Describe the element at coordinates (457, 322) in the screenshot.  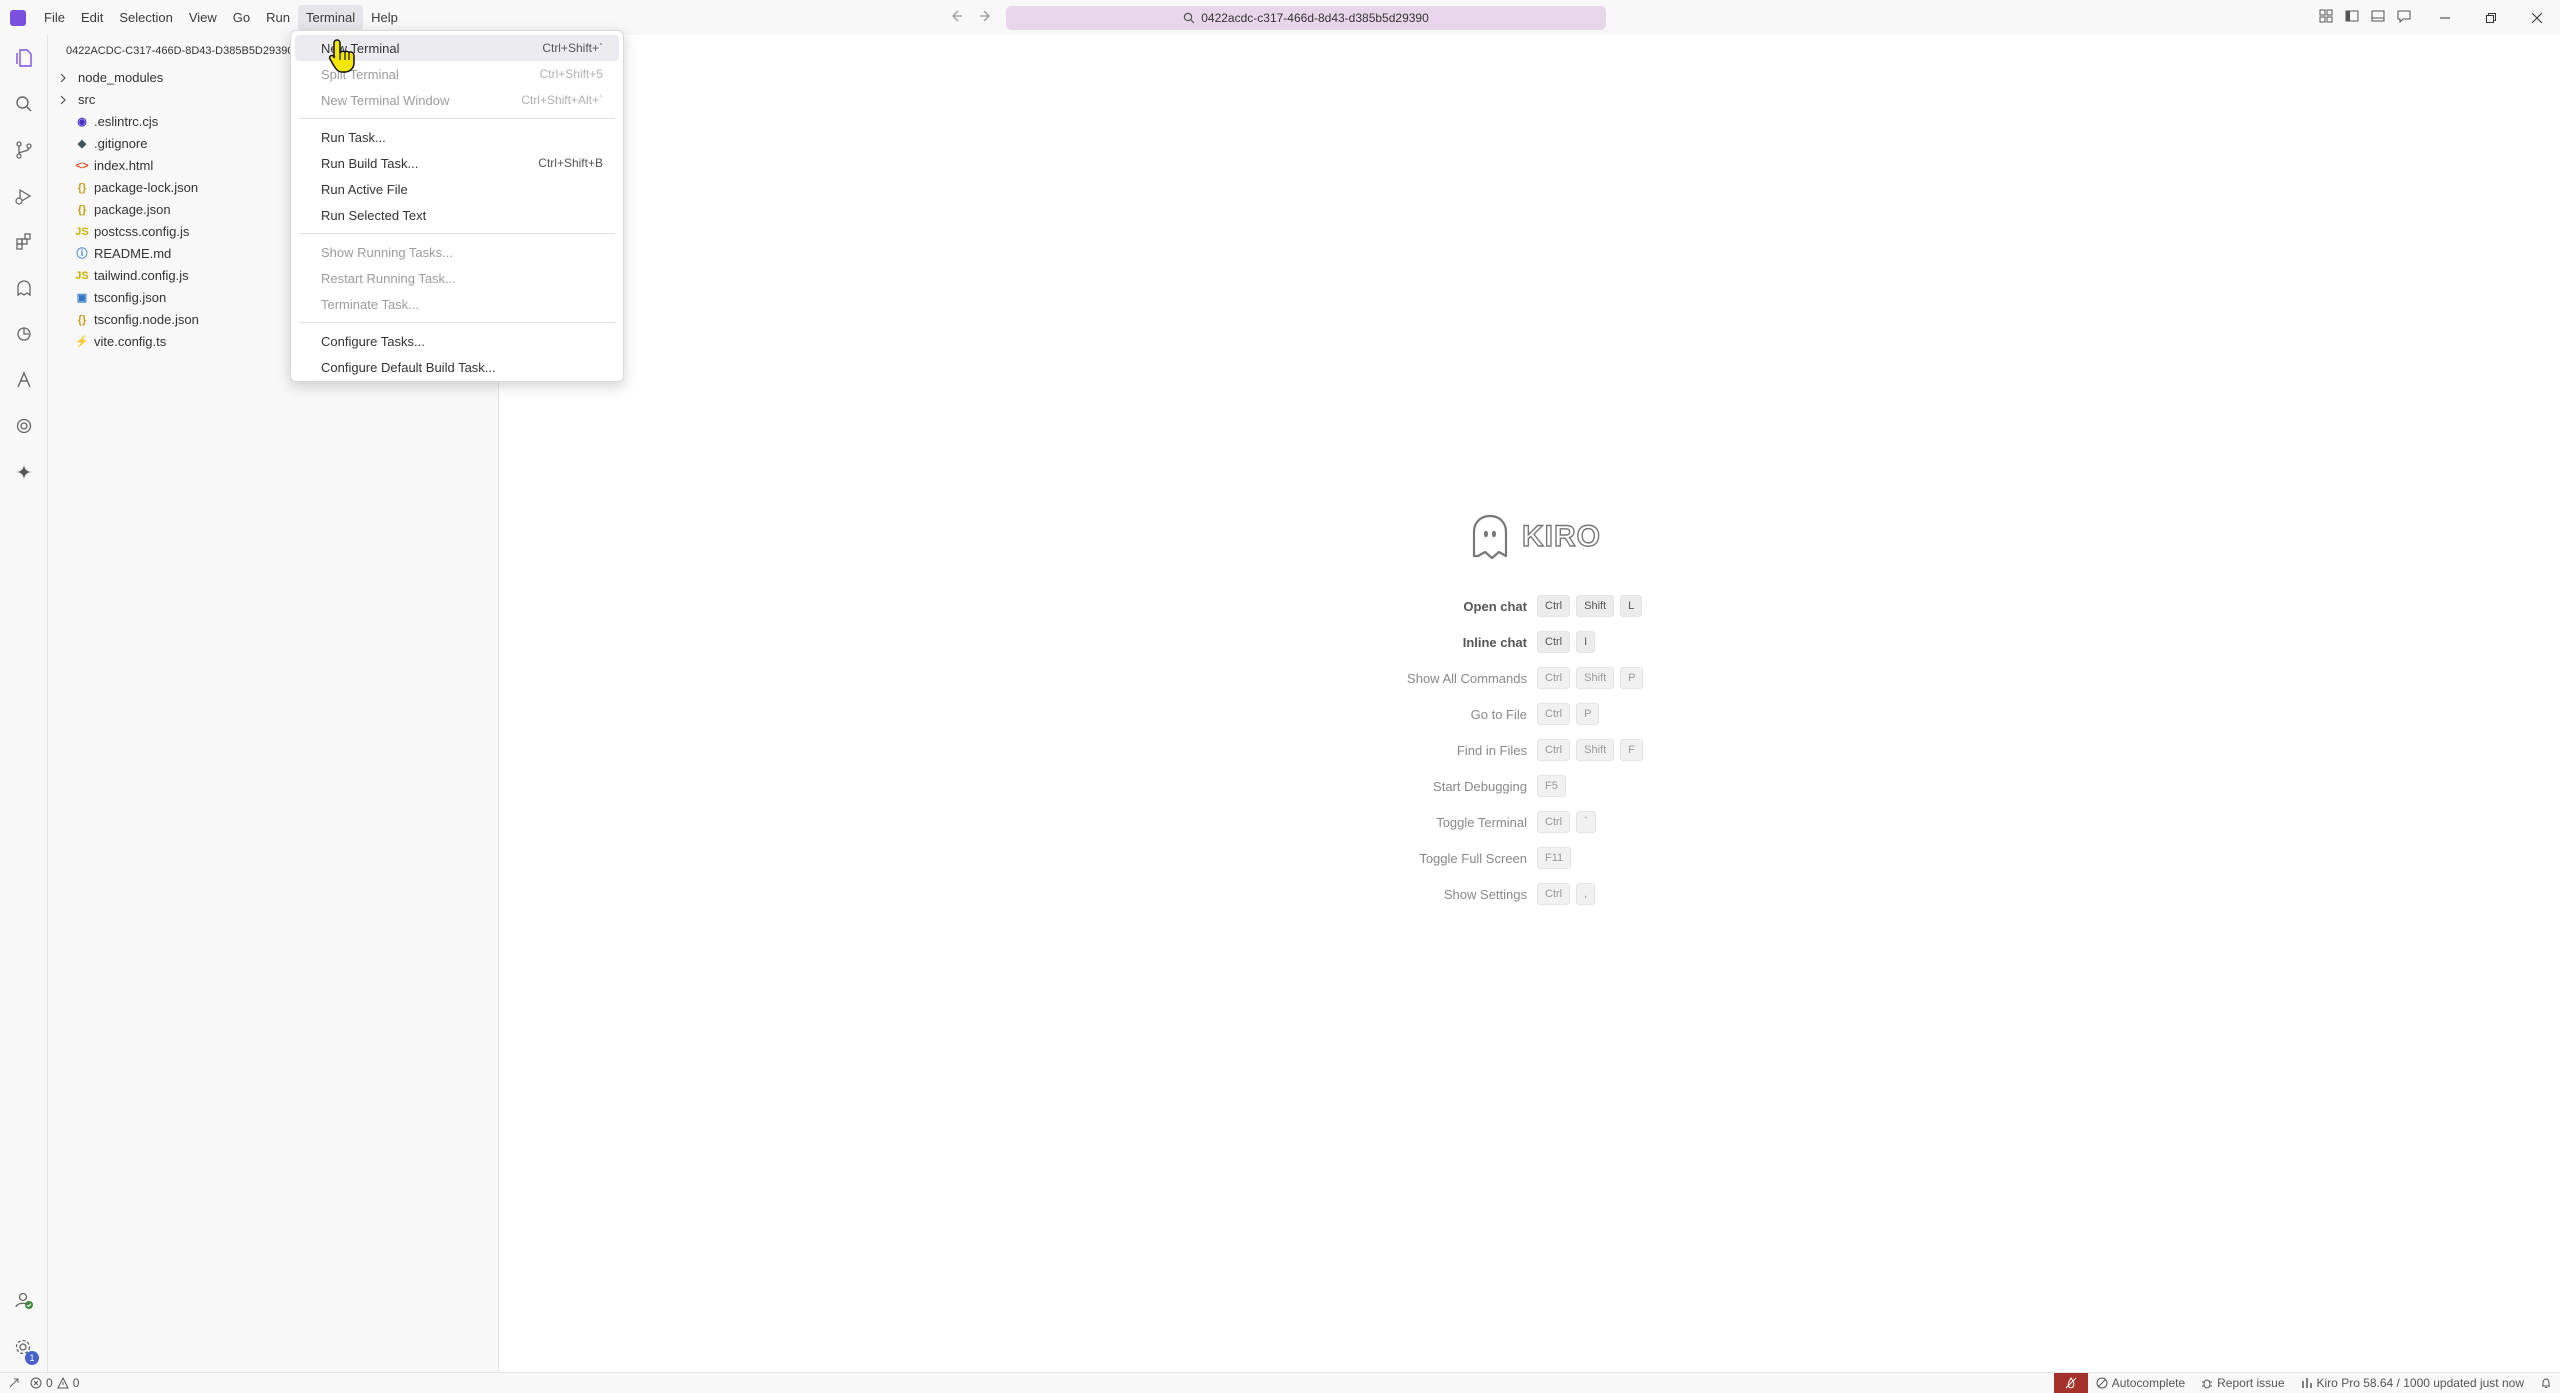
I see `menu-separator` at that location.